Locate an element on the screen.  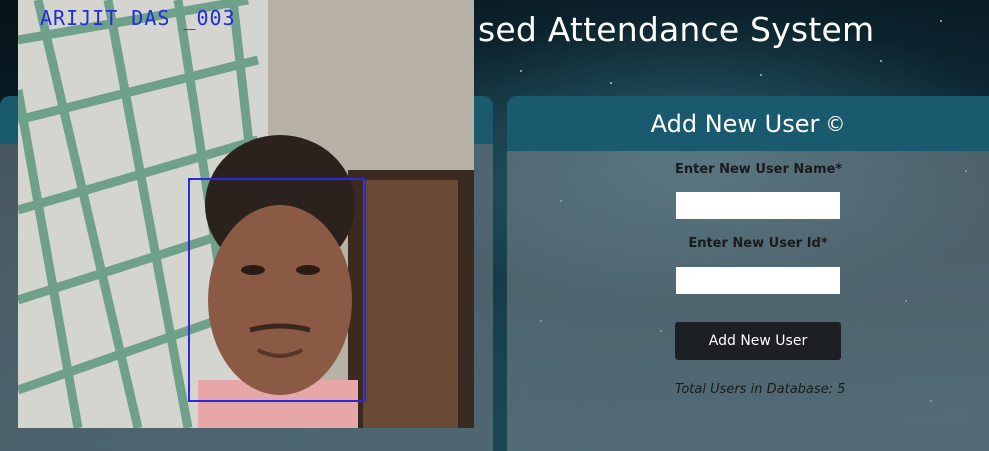
total-users-count: Total Users in Database: 5 is located at coordinates (760, 389).